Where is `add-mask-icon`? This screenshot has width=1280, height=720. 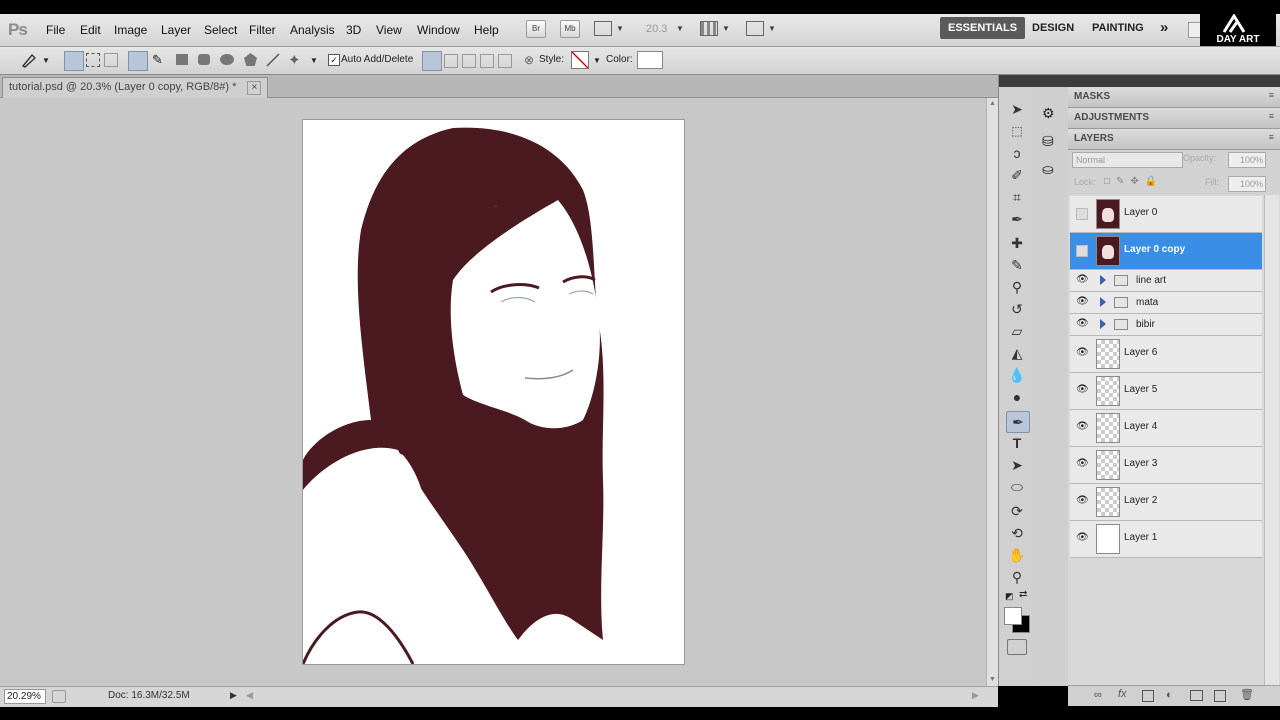 add-mask-icon is located at coordinates (1148, 696).